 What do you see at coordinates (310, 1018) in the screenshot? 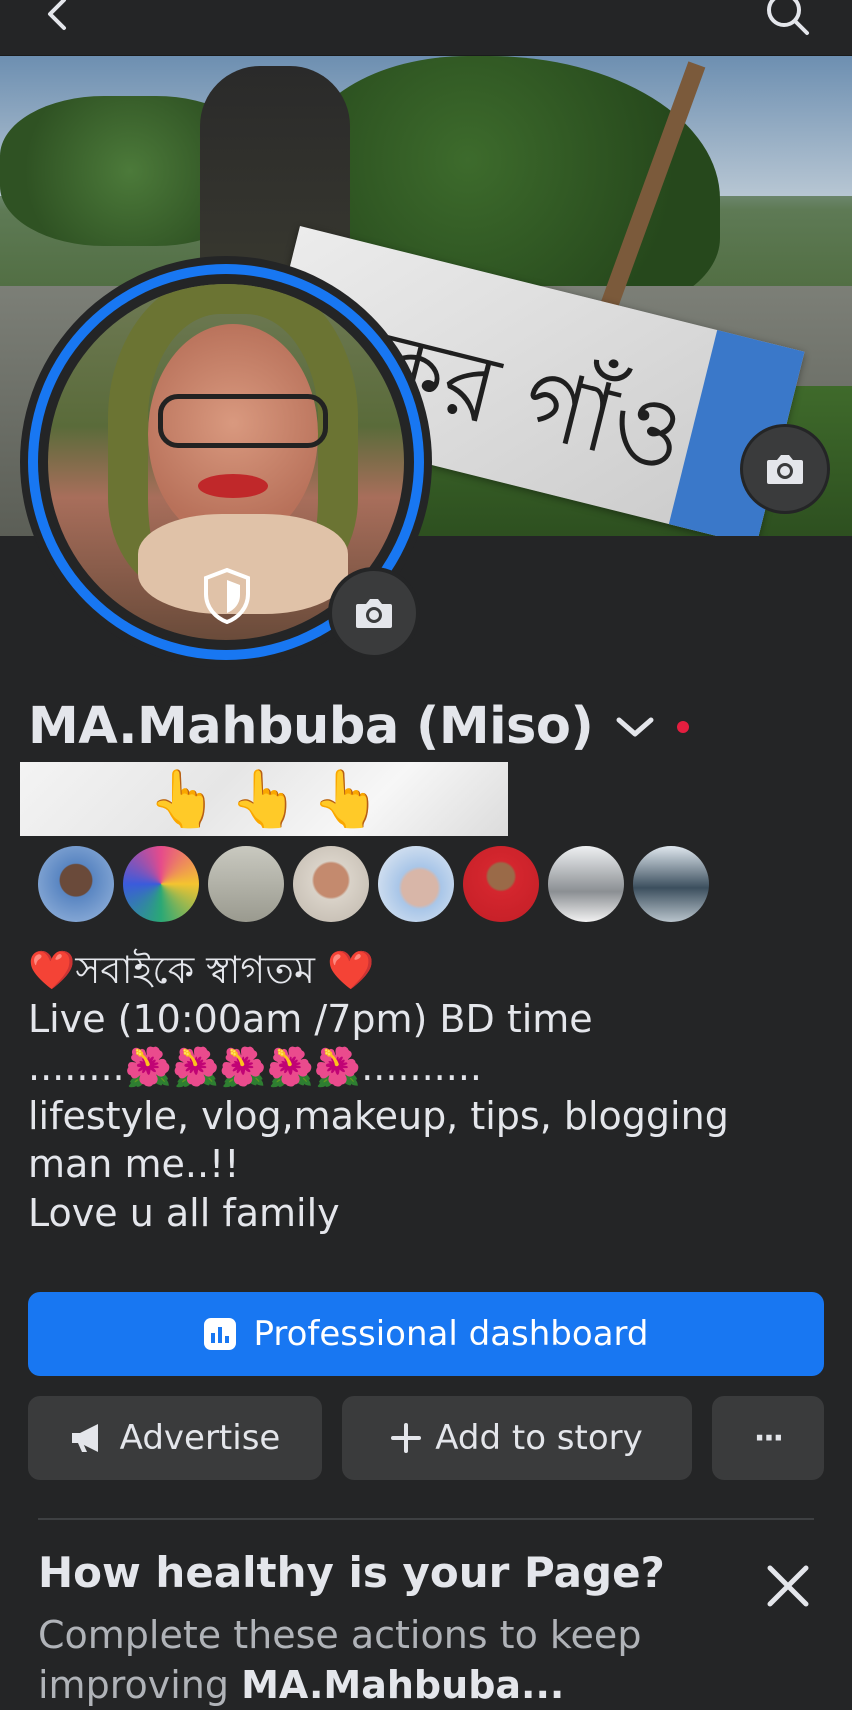
I see `bio-line: Live (10:00am /7pm) BD time` at bounding box center [310, 1018].